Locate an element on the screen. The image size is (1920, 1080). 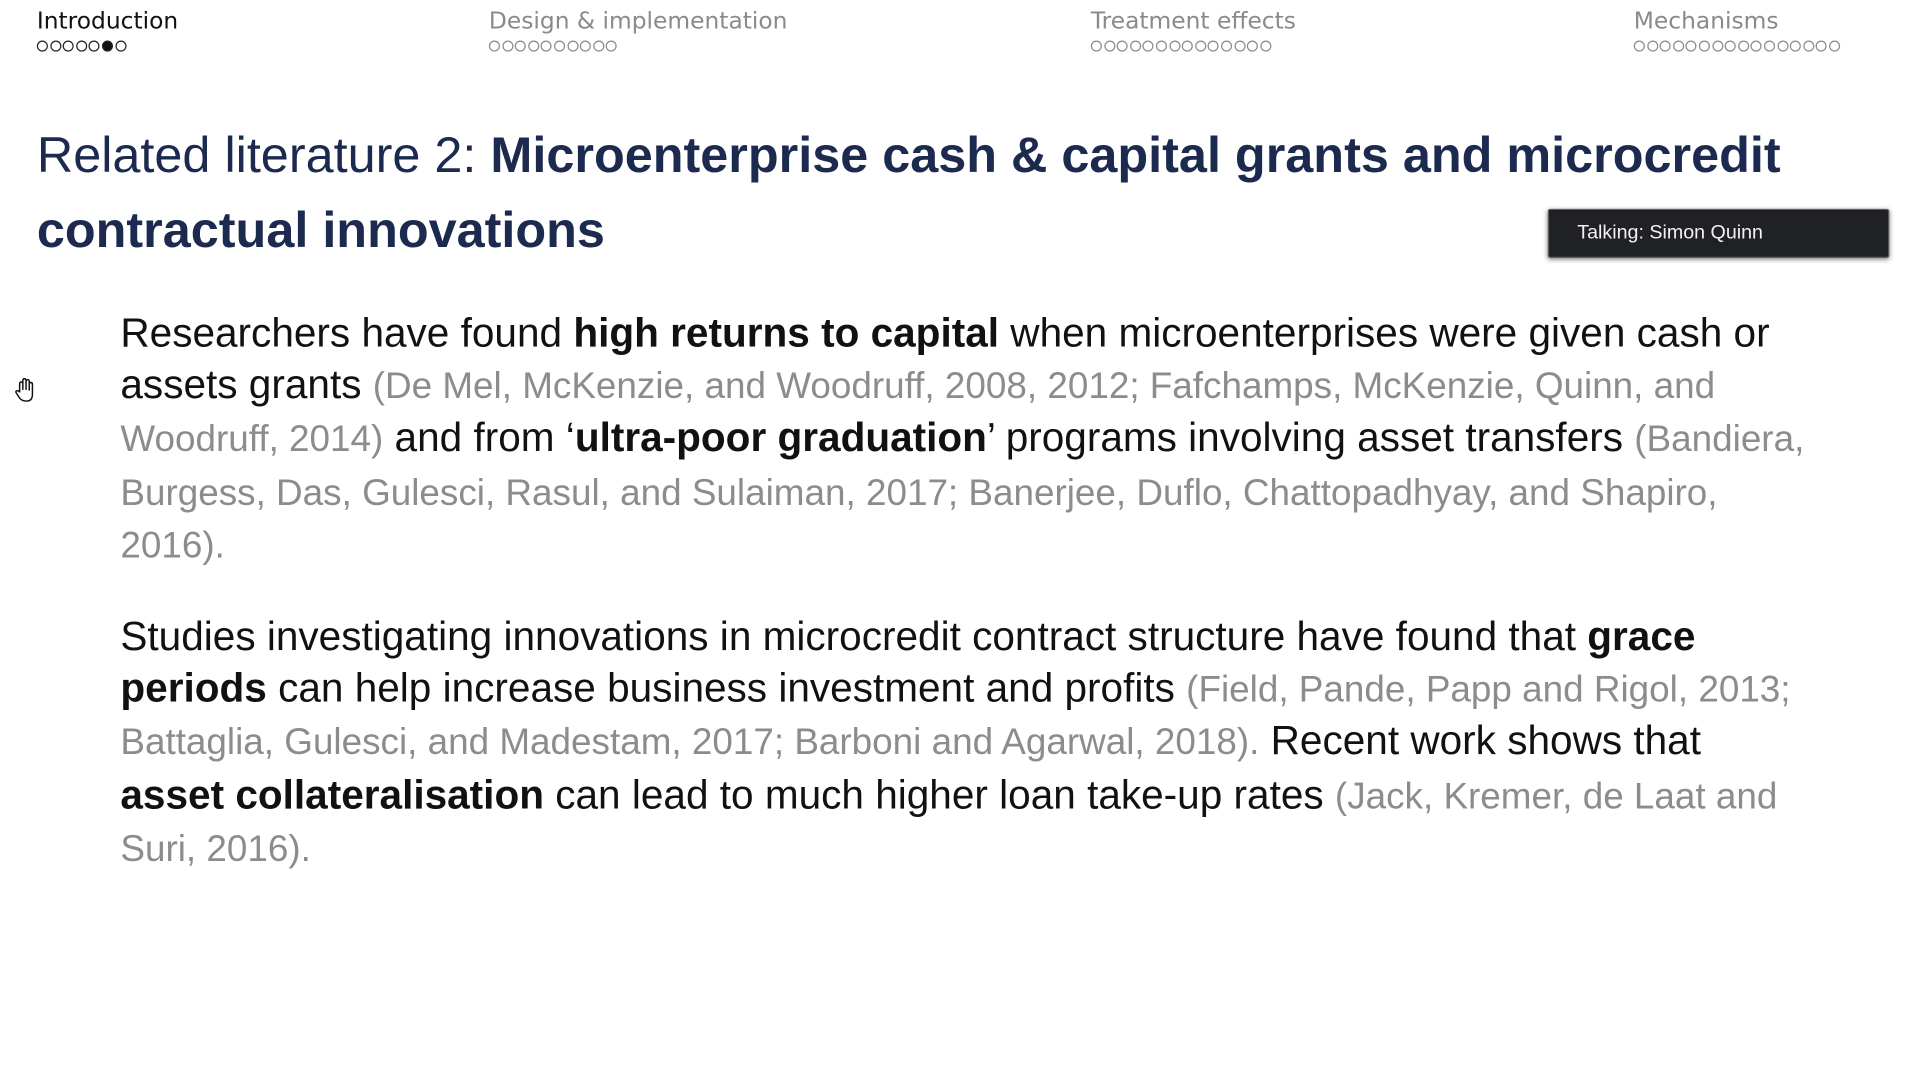
nav-section-title: Design & implementation is located at coordinates (638, 20).